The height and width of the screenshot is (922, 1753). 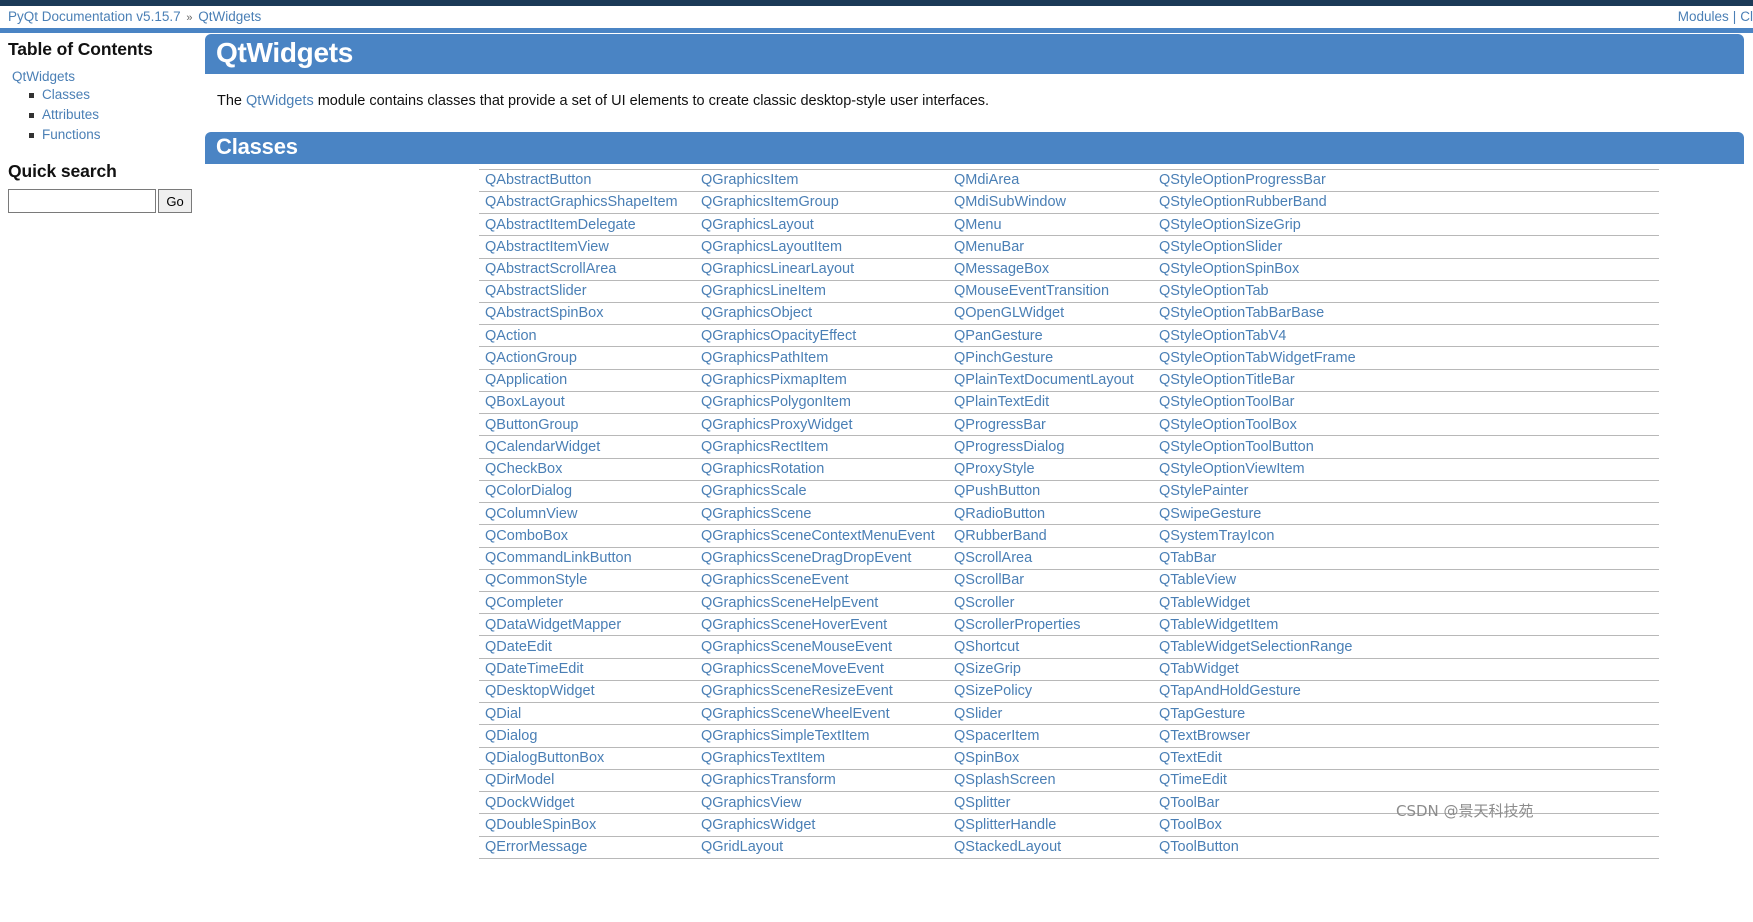 I want to click on class-link: QGraphicsProxyWidget, so click(x=777, y=425).